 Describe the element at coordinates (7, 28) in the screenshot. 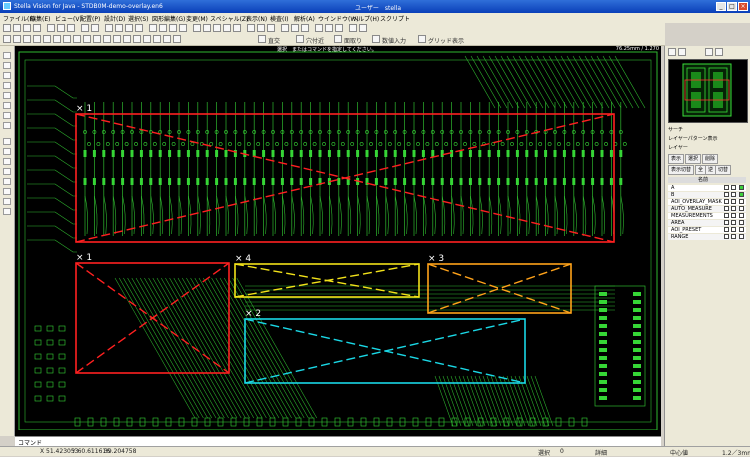

I see `new-file-icon` at that location.